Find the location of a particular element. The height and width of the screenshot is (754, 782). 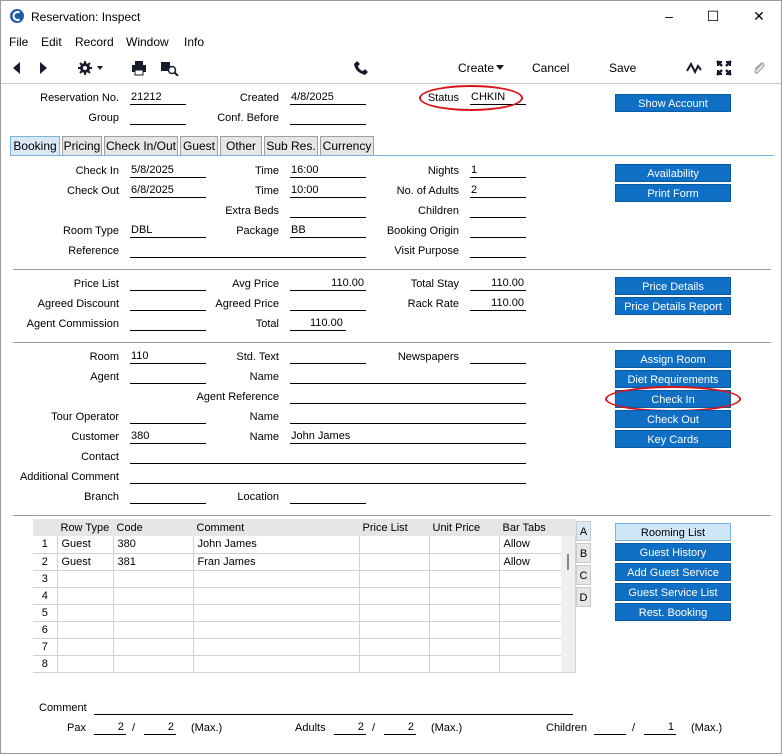

time-out-field: 10:00 is located at coordinates (328, 191).